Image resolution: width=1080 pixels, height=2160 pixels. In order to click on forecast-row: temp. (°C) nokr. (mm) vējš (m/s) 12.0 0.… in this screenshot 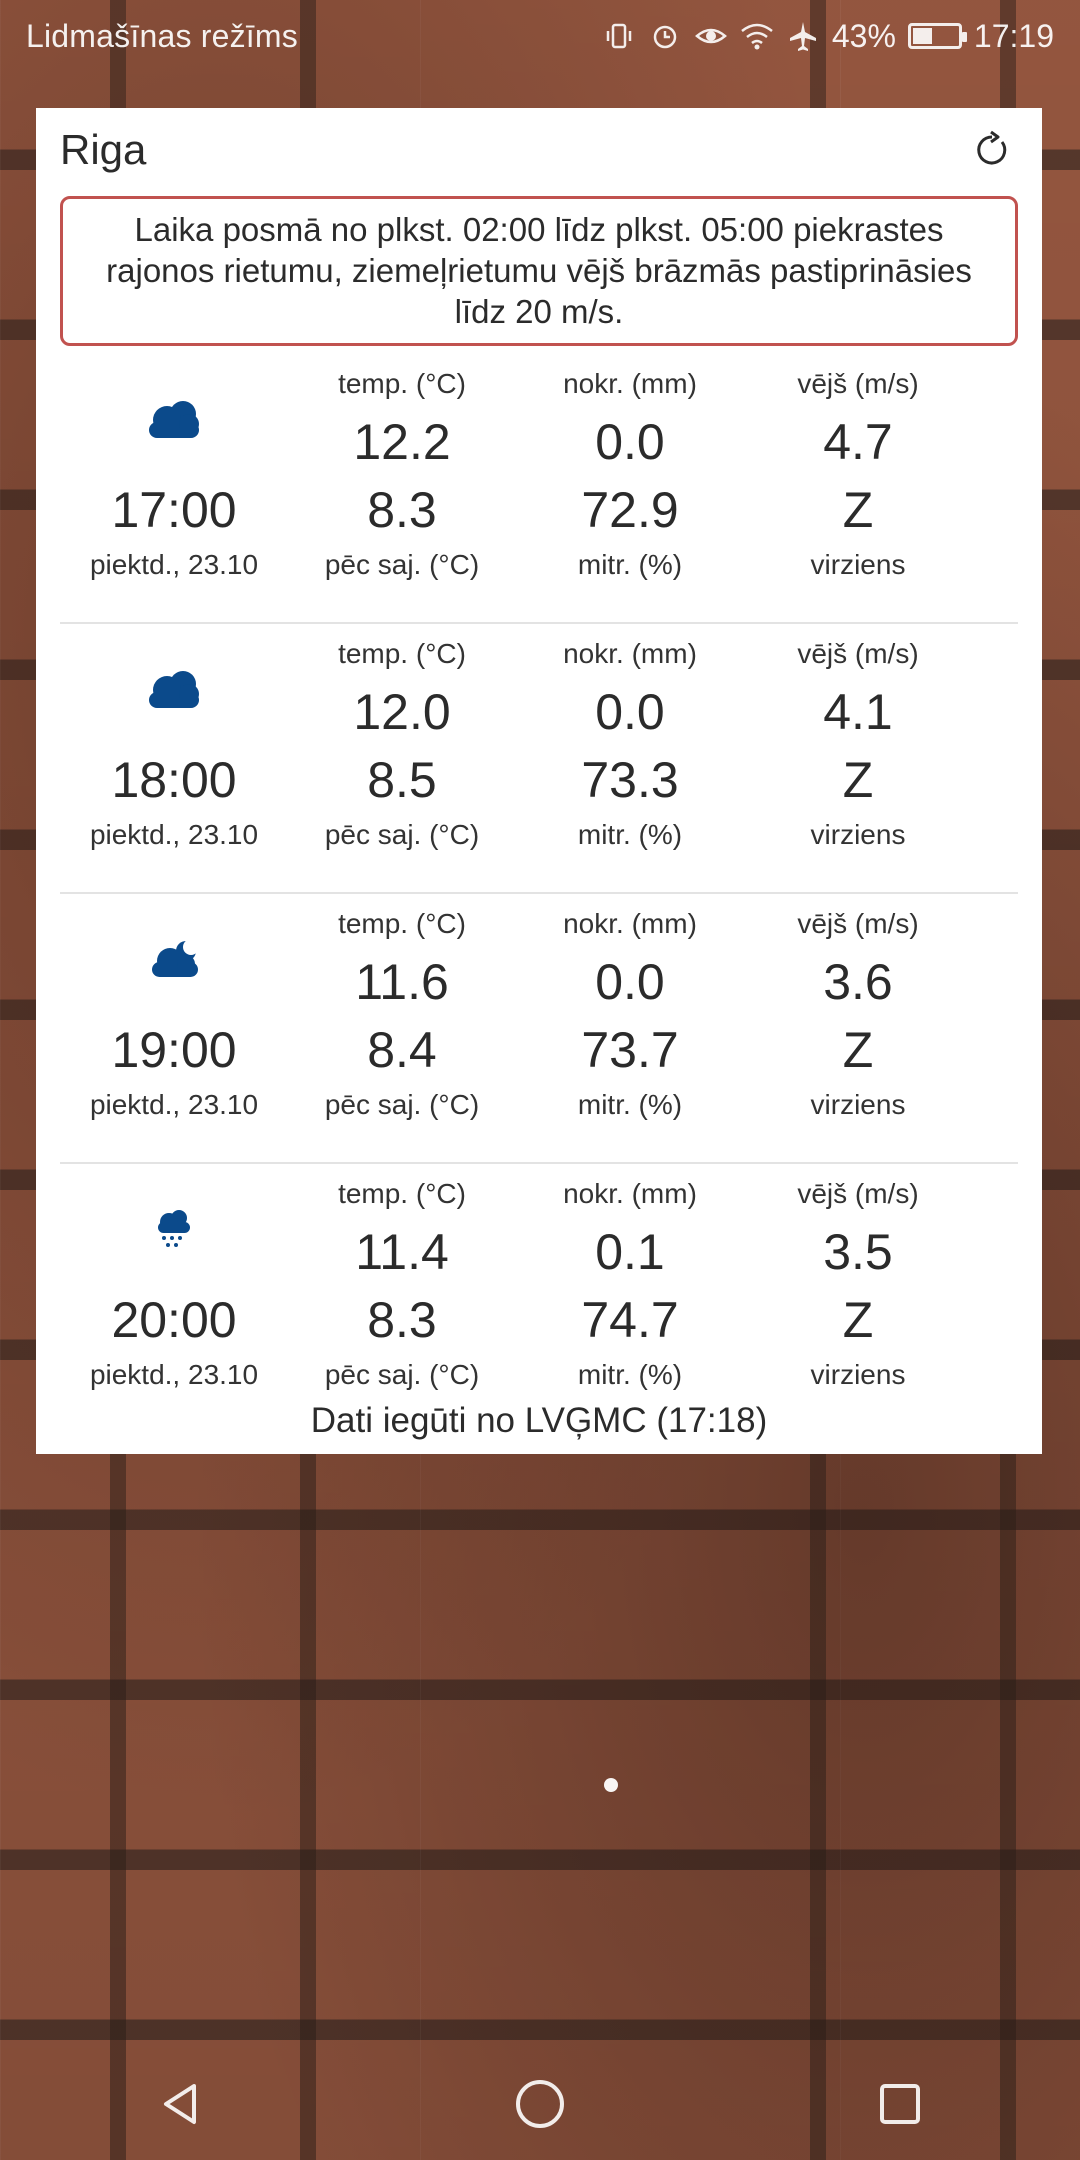, I will do `click(539, 759)`.